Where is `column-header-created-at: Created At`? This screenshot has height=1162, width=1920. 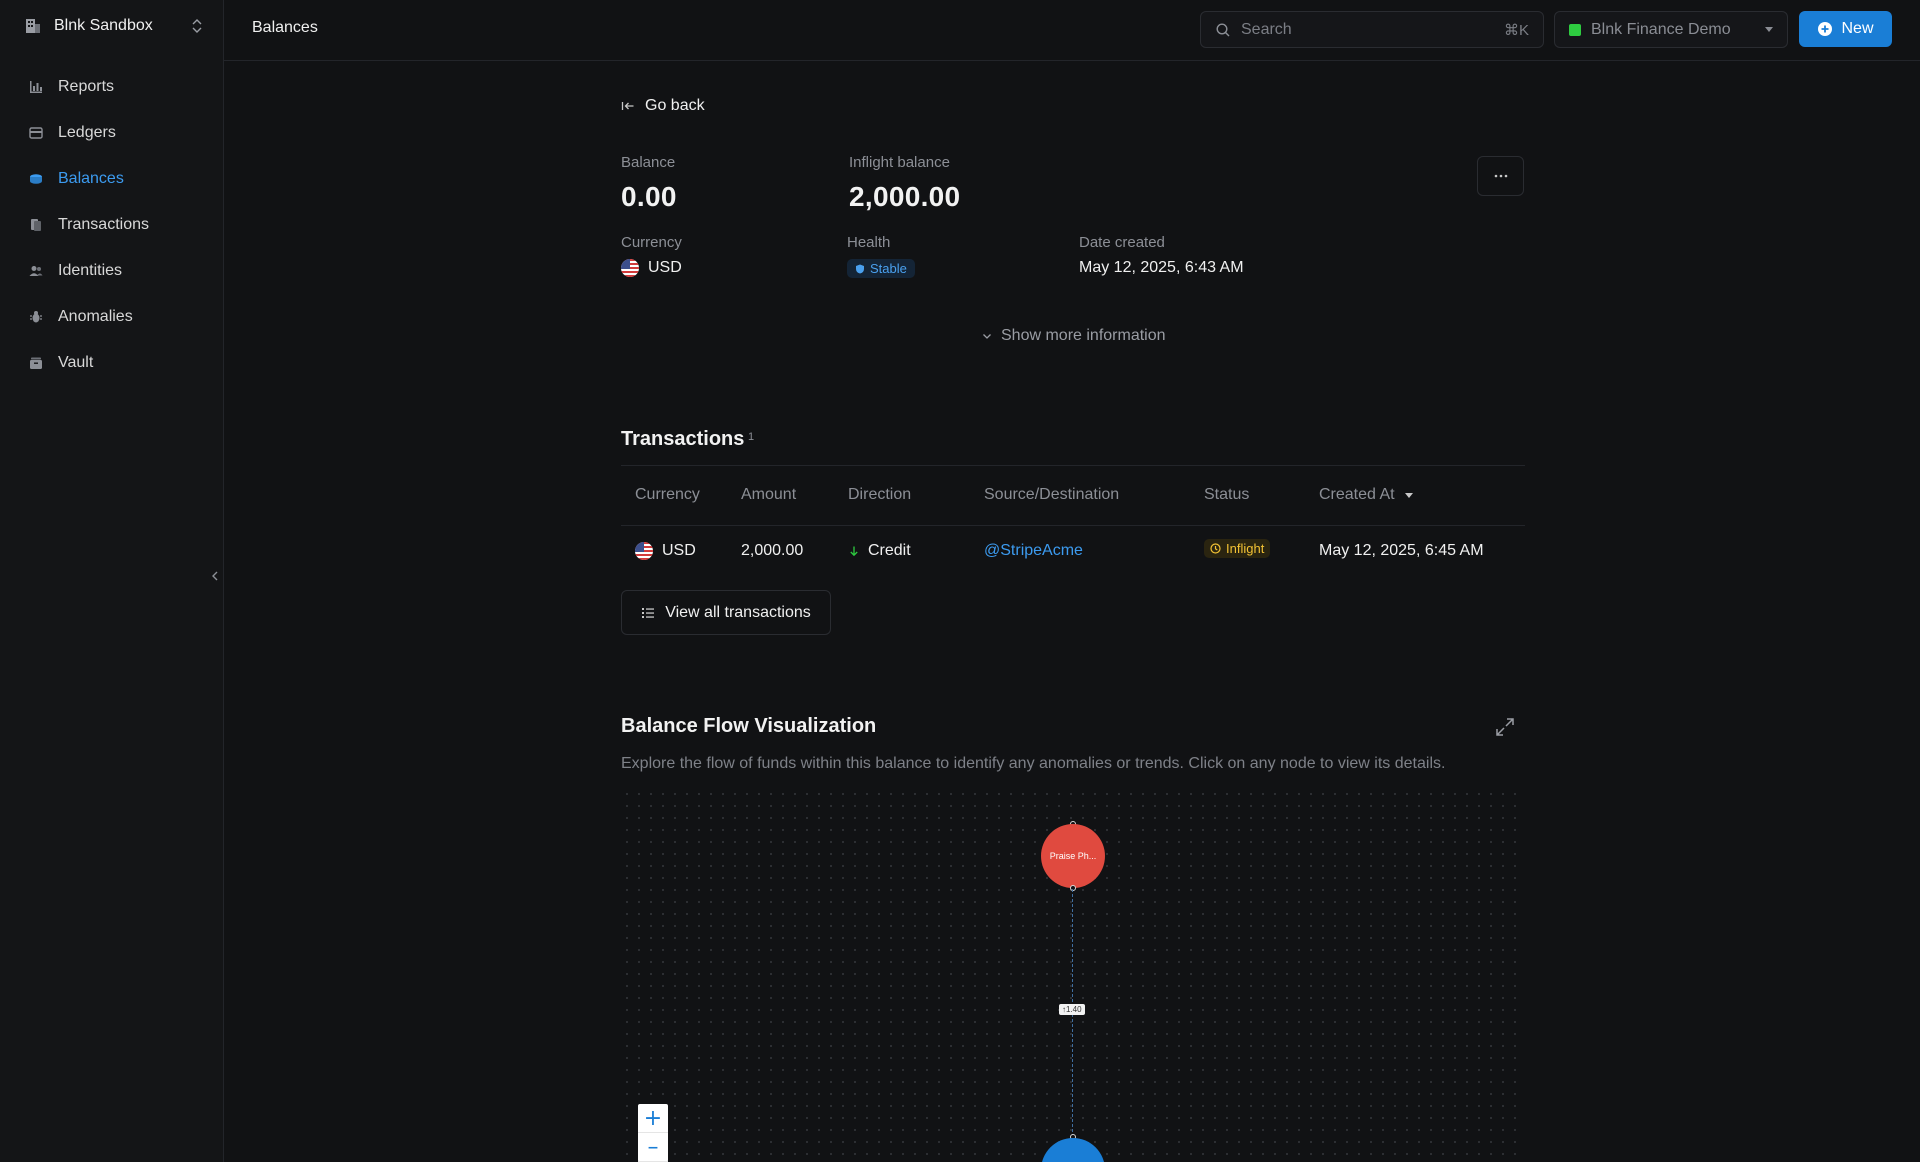 column-header-created-at: Created At is located at coordinates (1366, 495).